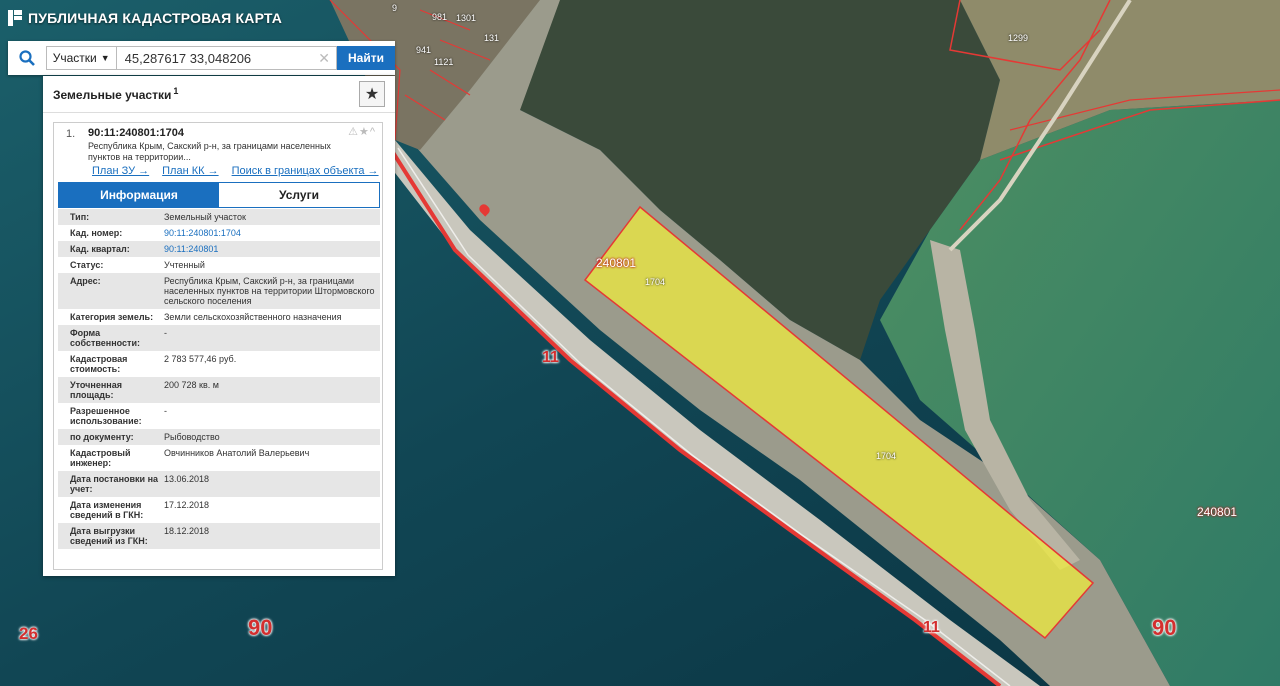 The height and width of the screenshot is (686, 1280). I want to click on prop-value: 2 783 577,46 руб., so click(200, 359).